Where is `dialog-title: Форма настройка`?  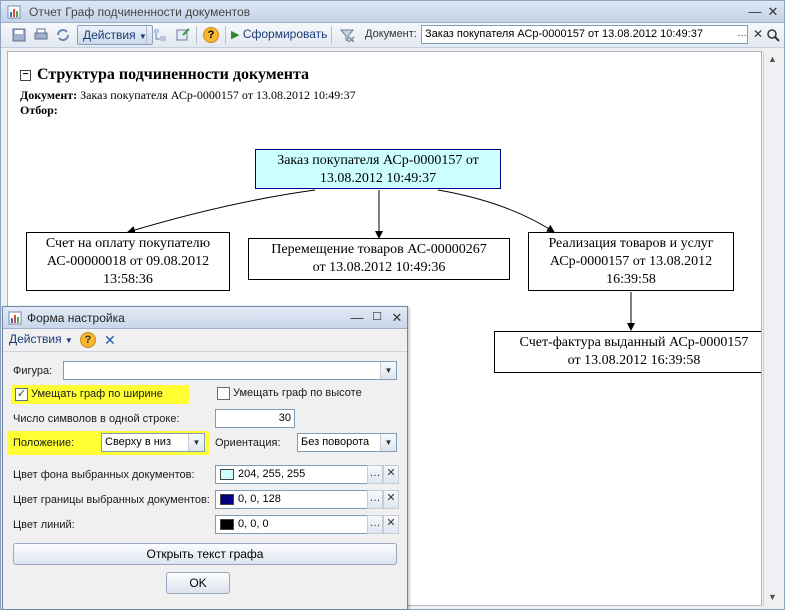 dialog-title: Форма настройка is located at coordinates (76, 318).